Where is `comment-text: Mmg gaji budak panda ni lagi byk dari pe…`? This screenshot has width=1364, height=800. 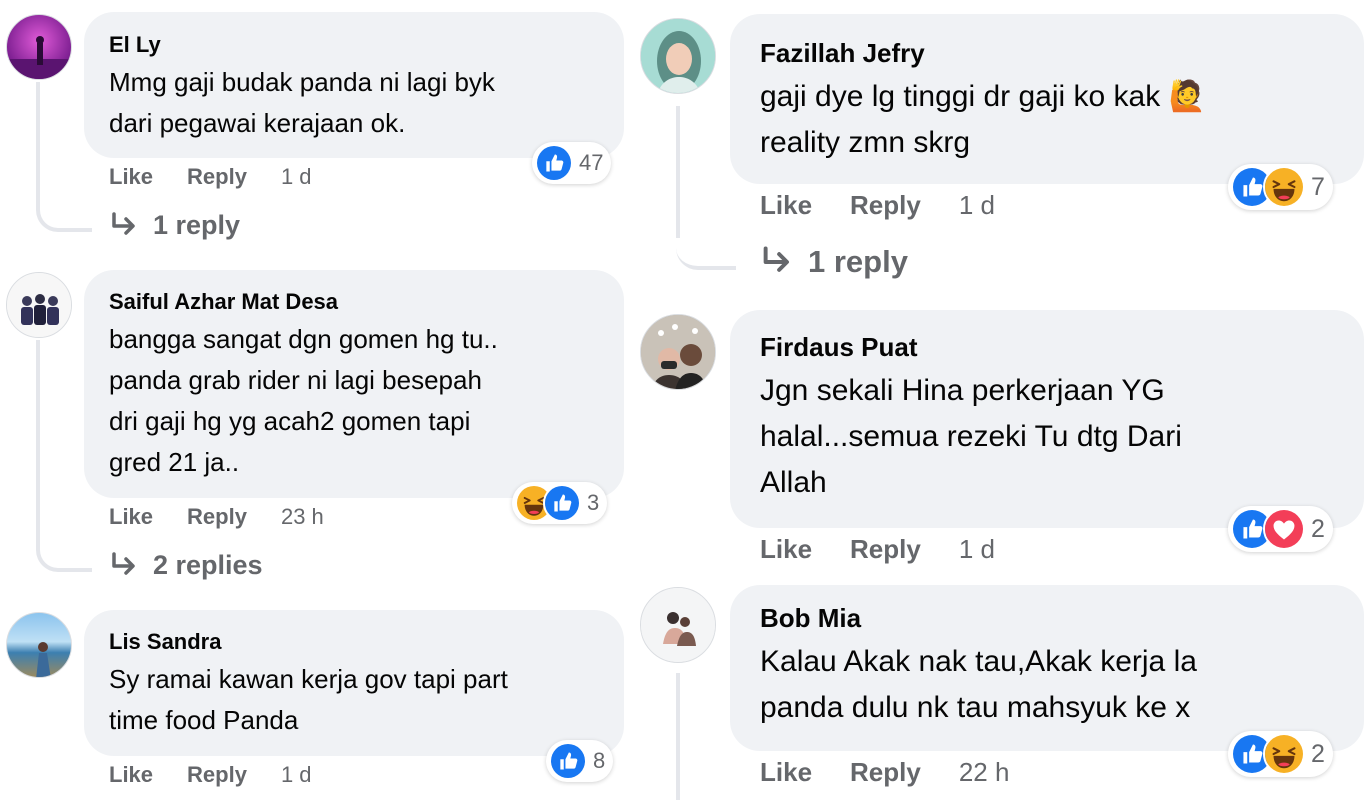 comment-text: Mmg gaji budak panda ni lagi byk dari pe… is located at coordinates (302, 102).